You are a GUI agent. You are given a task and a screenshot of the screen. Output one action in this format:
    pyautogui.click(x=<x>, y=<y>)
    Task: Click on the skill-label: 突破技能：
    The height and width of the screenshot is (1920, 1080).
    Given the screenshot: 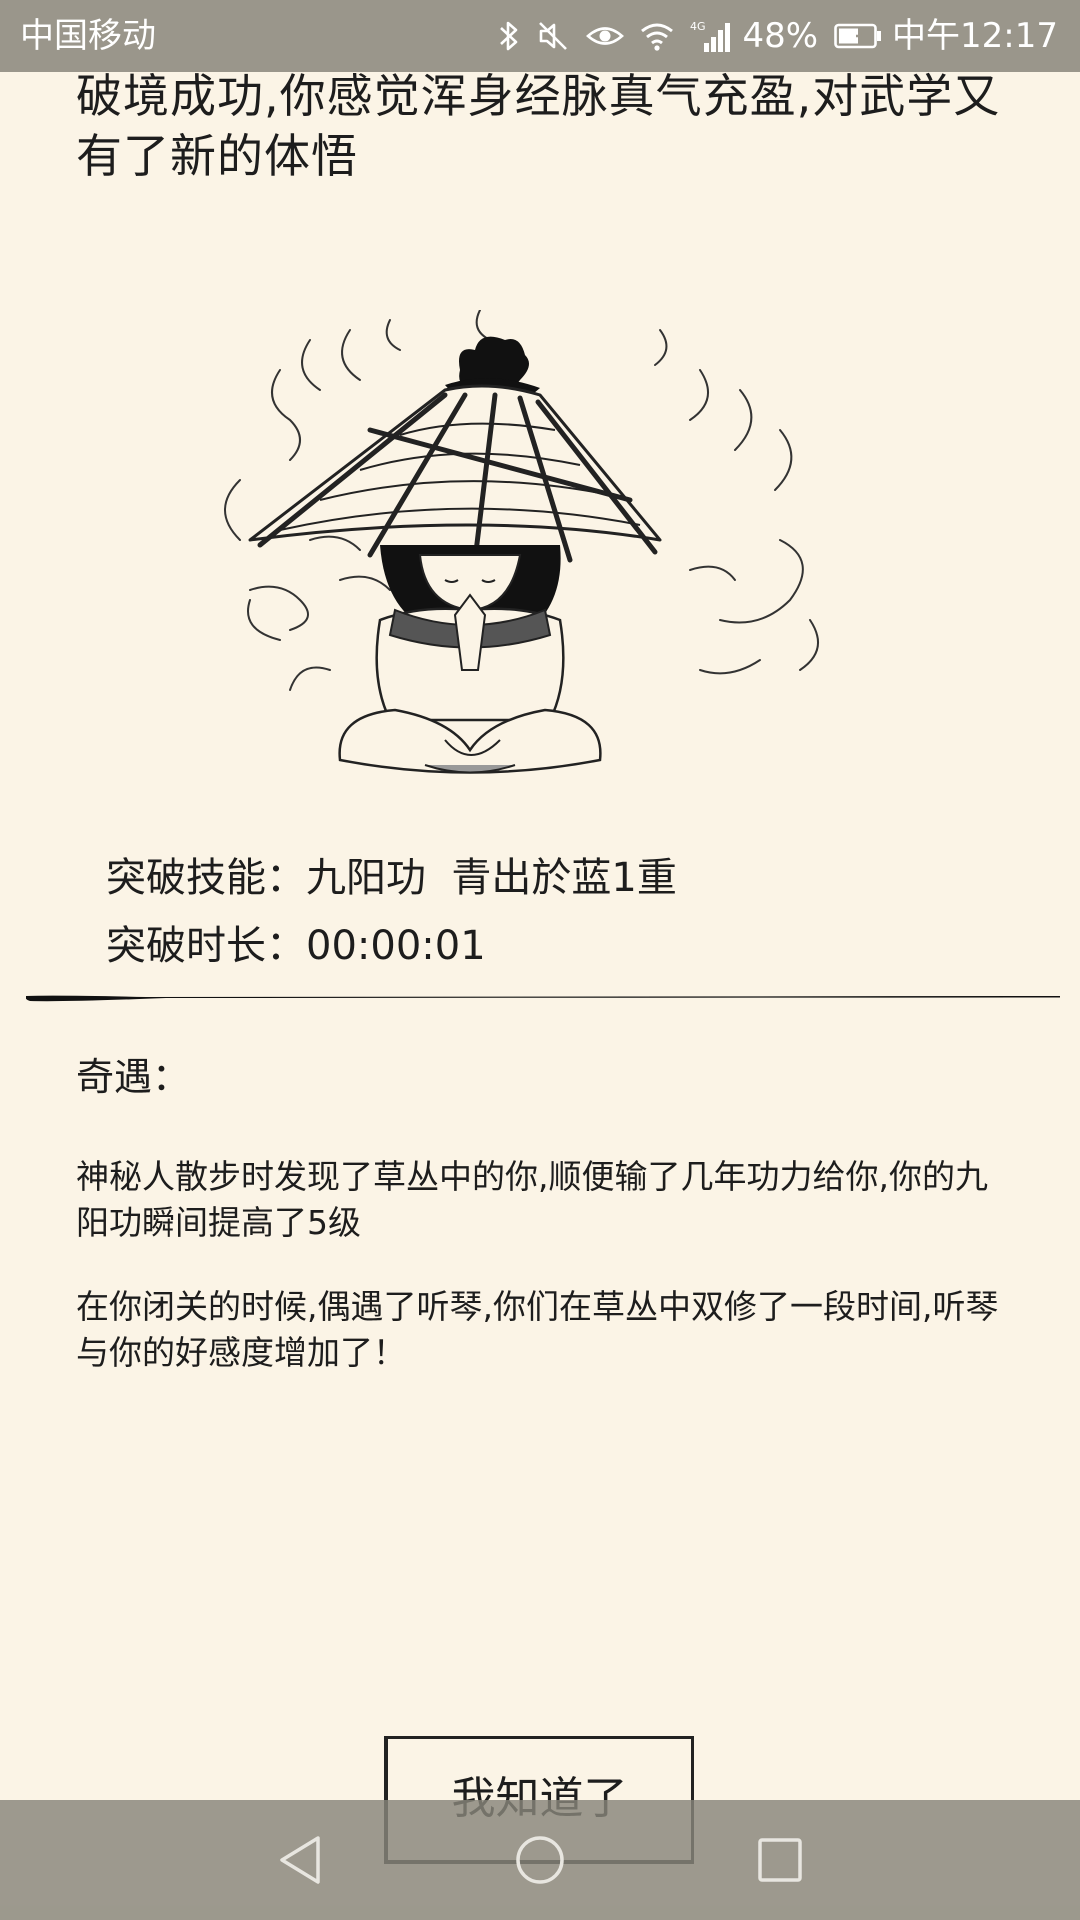 What is the action you would take?
    pyautogui.click(x=206, y=878)
    